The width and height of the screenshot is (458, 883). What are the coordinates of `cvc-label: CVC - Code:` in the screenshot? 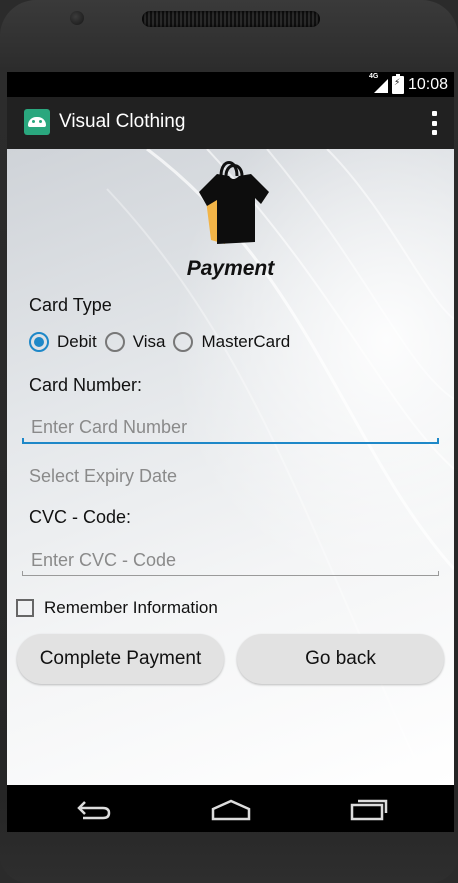 It's located at (80, 517).